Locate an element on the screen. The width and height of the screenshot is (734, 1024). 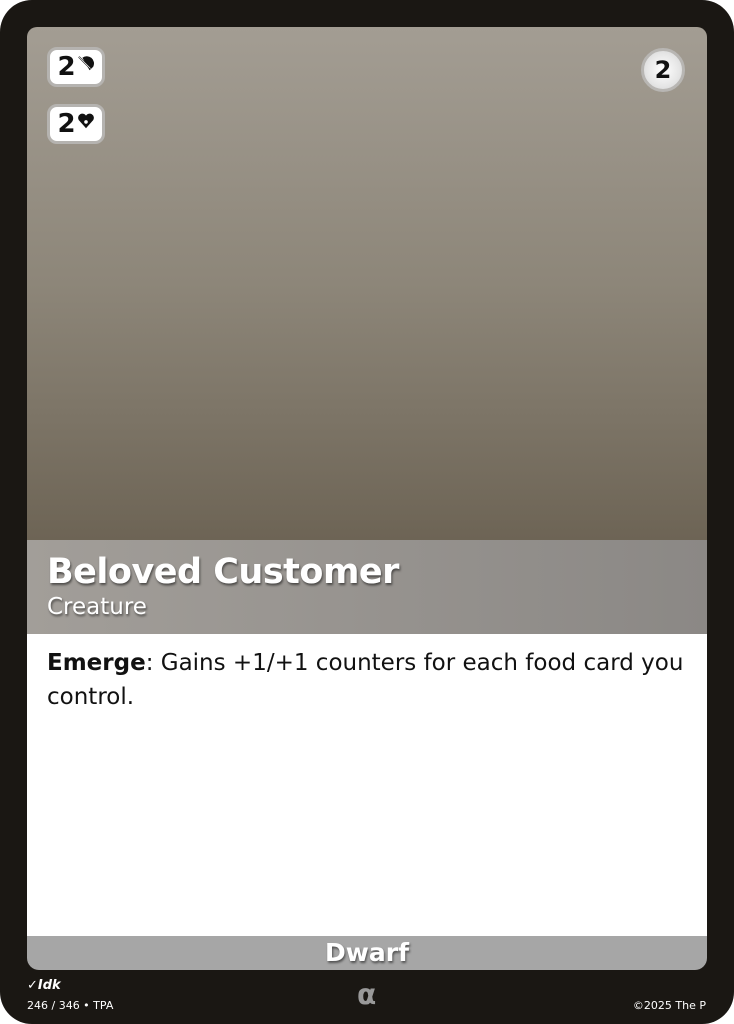
title-band: Beloved Customer Creature is located at coordinates (367, 587).